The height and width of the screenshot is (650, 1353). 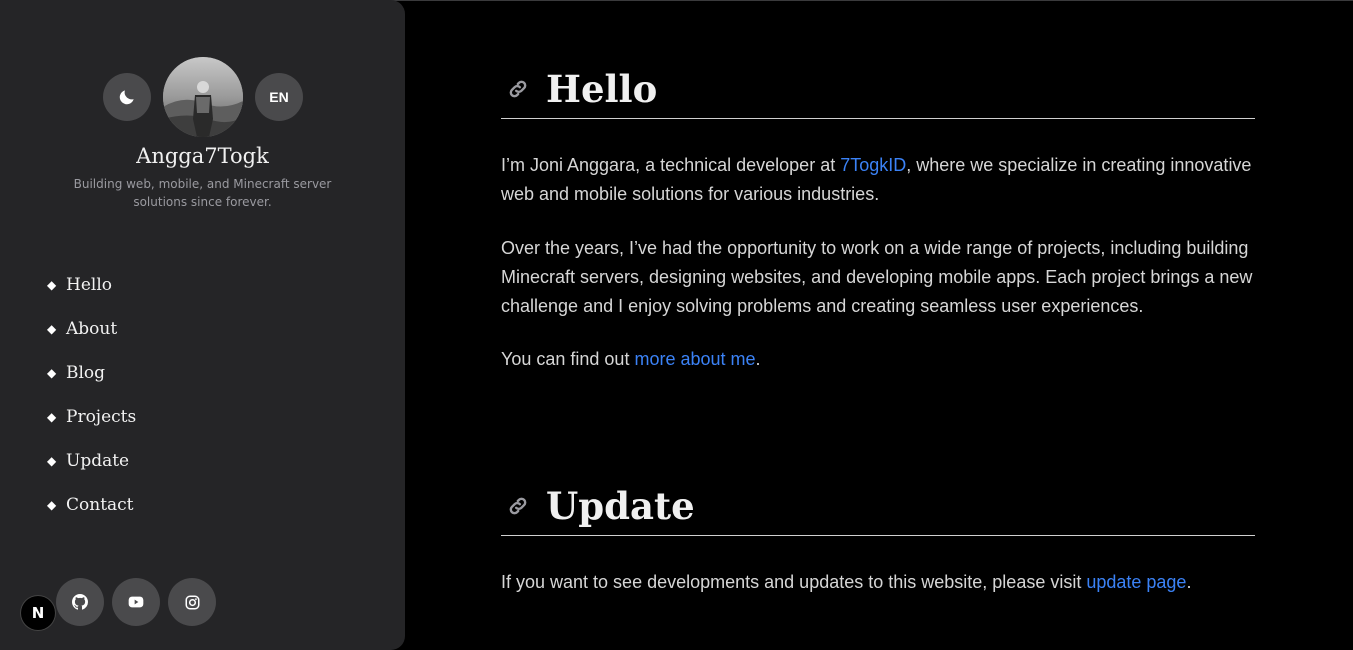 I want to click on avatar, so click(x=203, y=97).